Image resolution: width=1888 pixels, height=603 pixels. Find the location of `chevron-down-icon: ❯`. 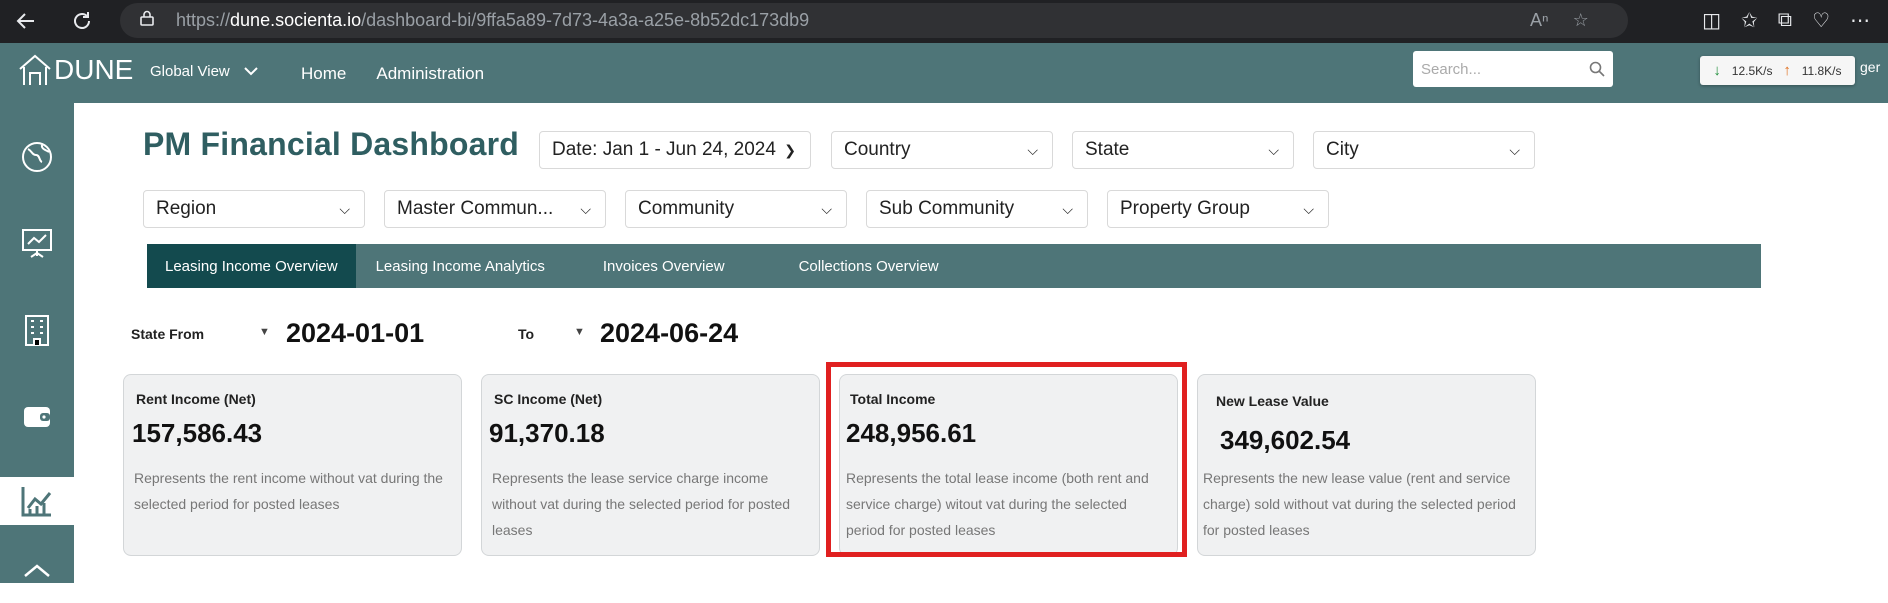

chevron-down-icon: ❯ is located at coordinates (790, 149).